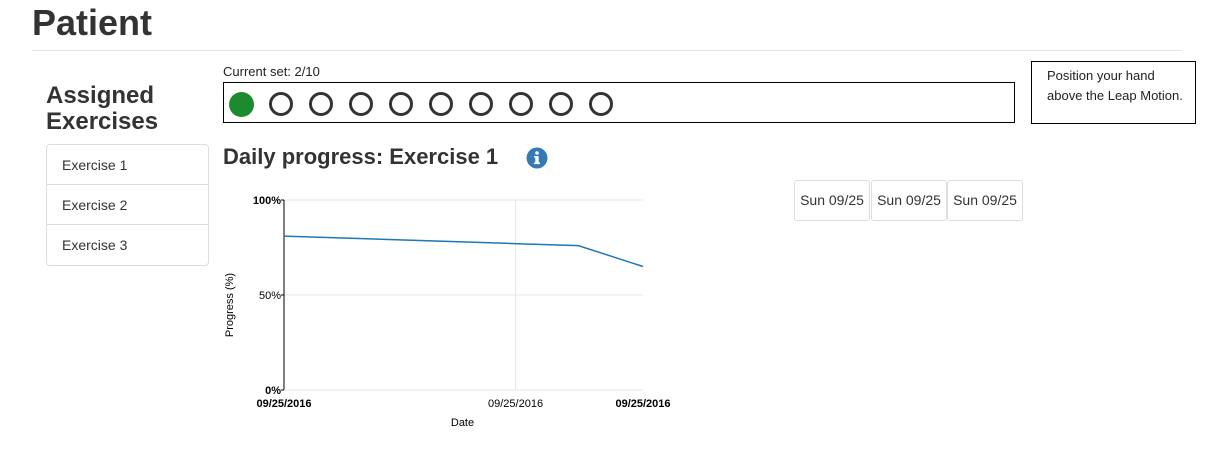 This screenshot has height=464, width=1230. What do you see at coordinates (271, 71) in the screenshot?
I see `current-set-label: Current set: 2/10` at bounding box center [271, 71].